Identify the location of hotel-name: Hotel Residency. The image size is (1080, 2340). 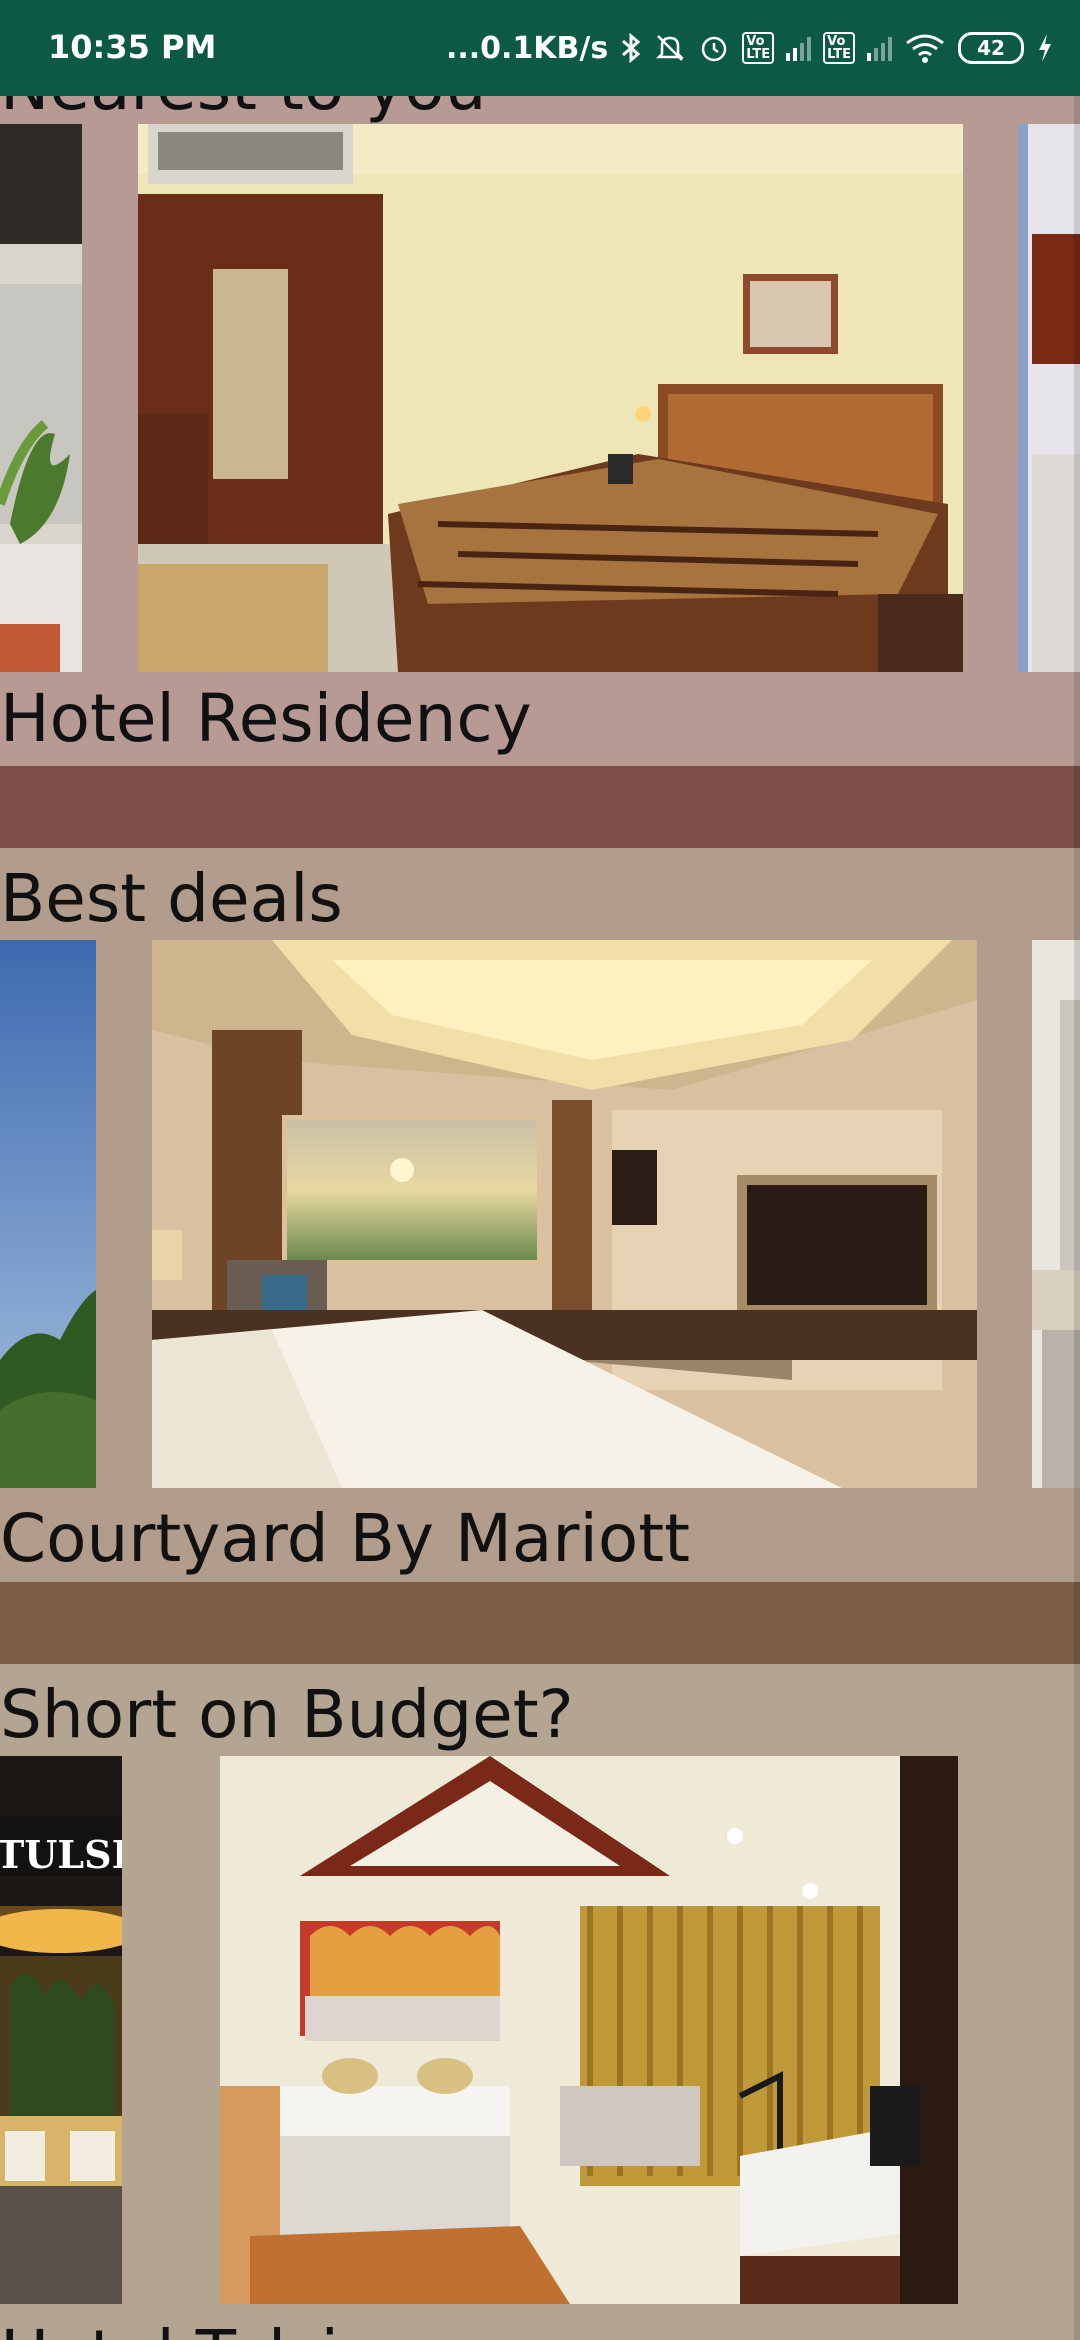
(266, 718).